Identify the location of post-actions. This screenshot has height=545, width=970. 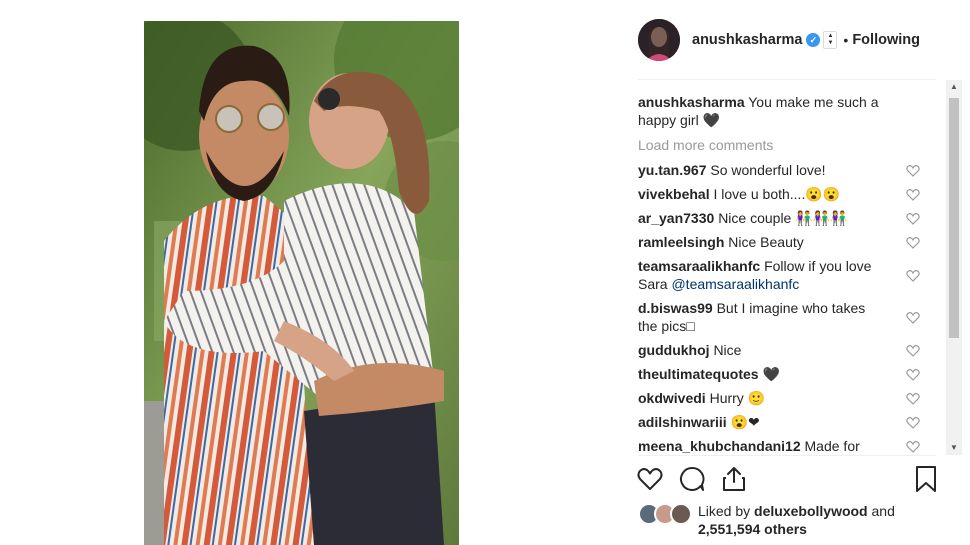
(788, 480).